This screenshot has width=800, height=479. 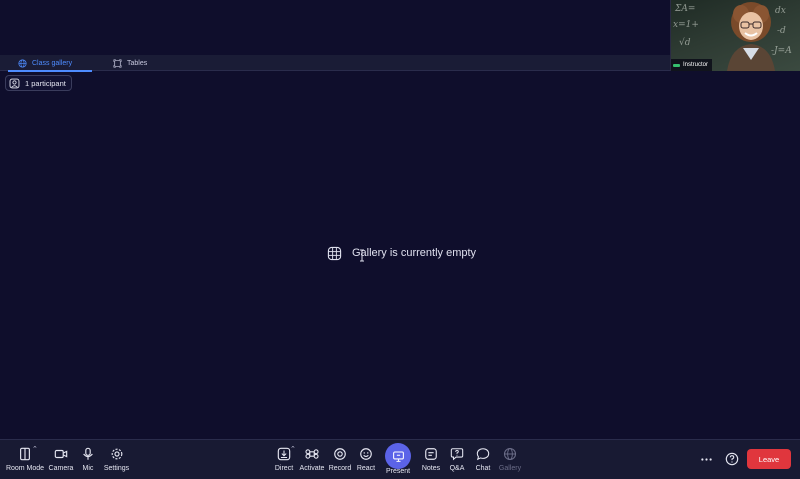 I want to click on chat-bubble-icon, so click(x=483, y=454).